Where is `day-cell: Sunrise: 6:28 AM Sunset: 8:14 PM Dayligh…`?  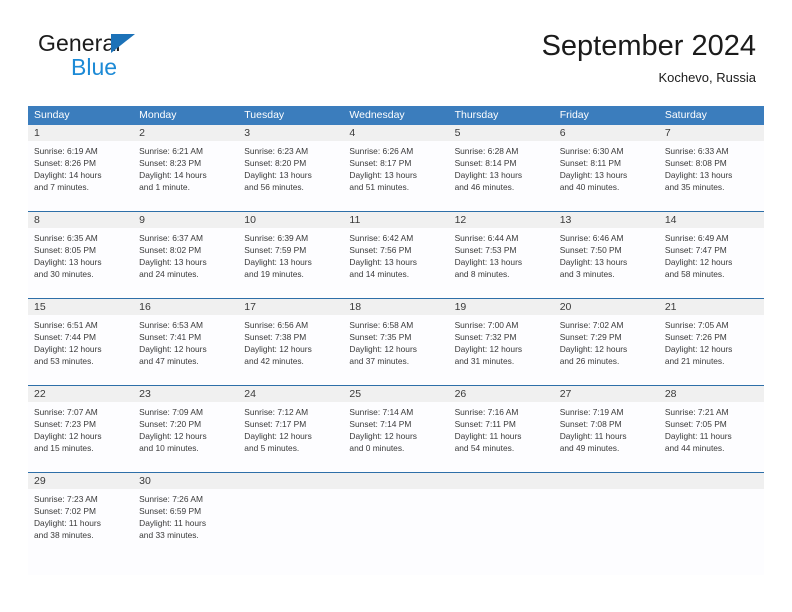 day-cell: Sunrise: 6:28 AM Sunset: 8:14 PM Dayligh… is located at coordinates (501, 176).